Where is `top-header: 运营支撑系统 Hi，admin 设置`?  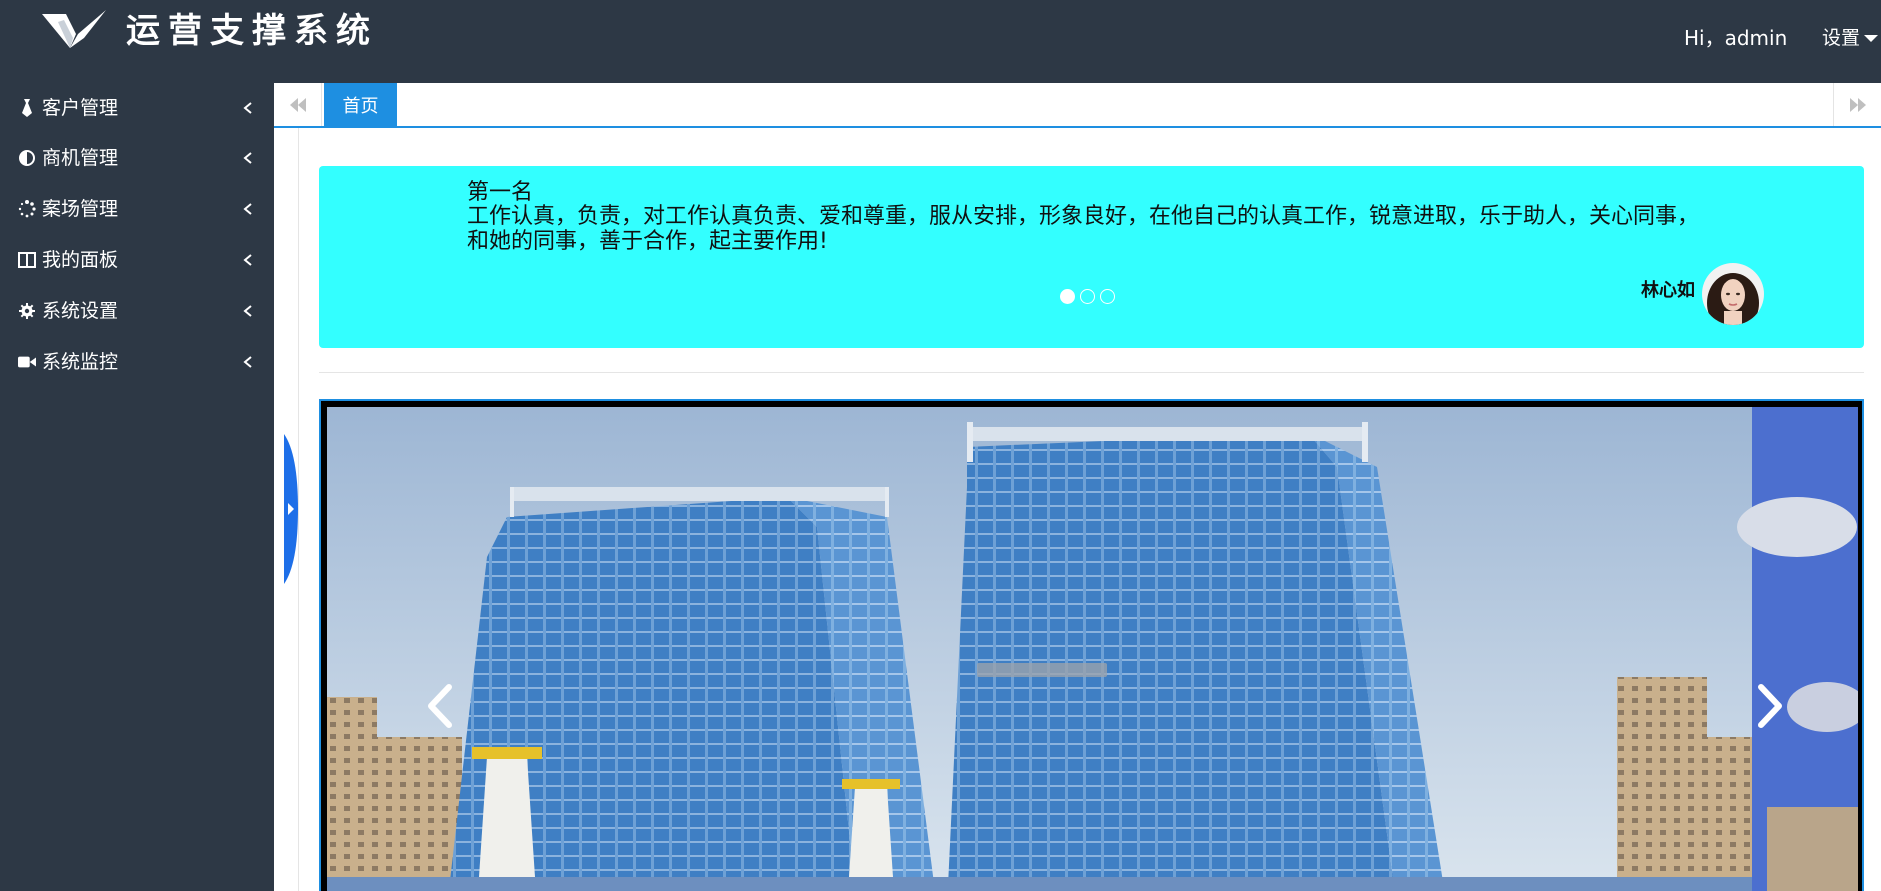 top-header: 运营支撑系统 Hi，admin 设置 is located at coordinates (940, 41).